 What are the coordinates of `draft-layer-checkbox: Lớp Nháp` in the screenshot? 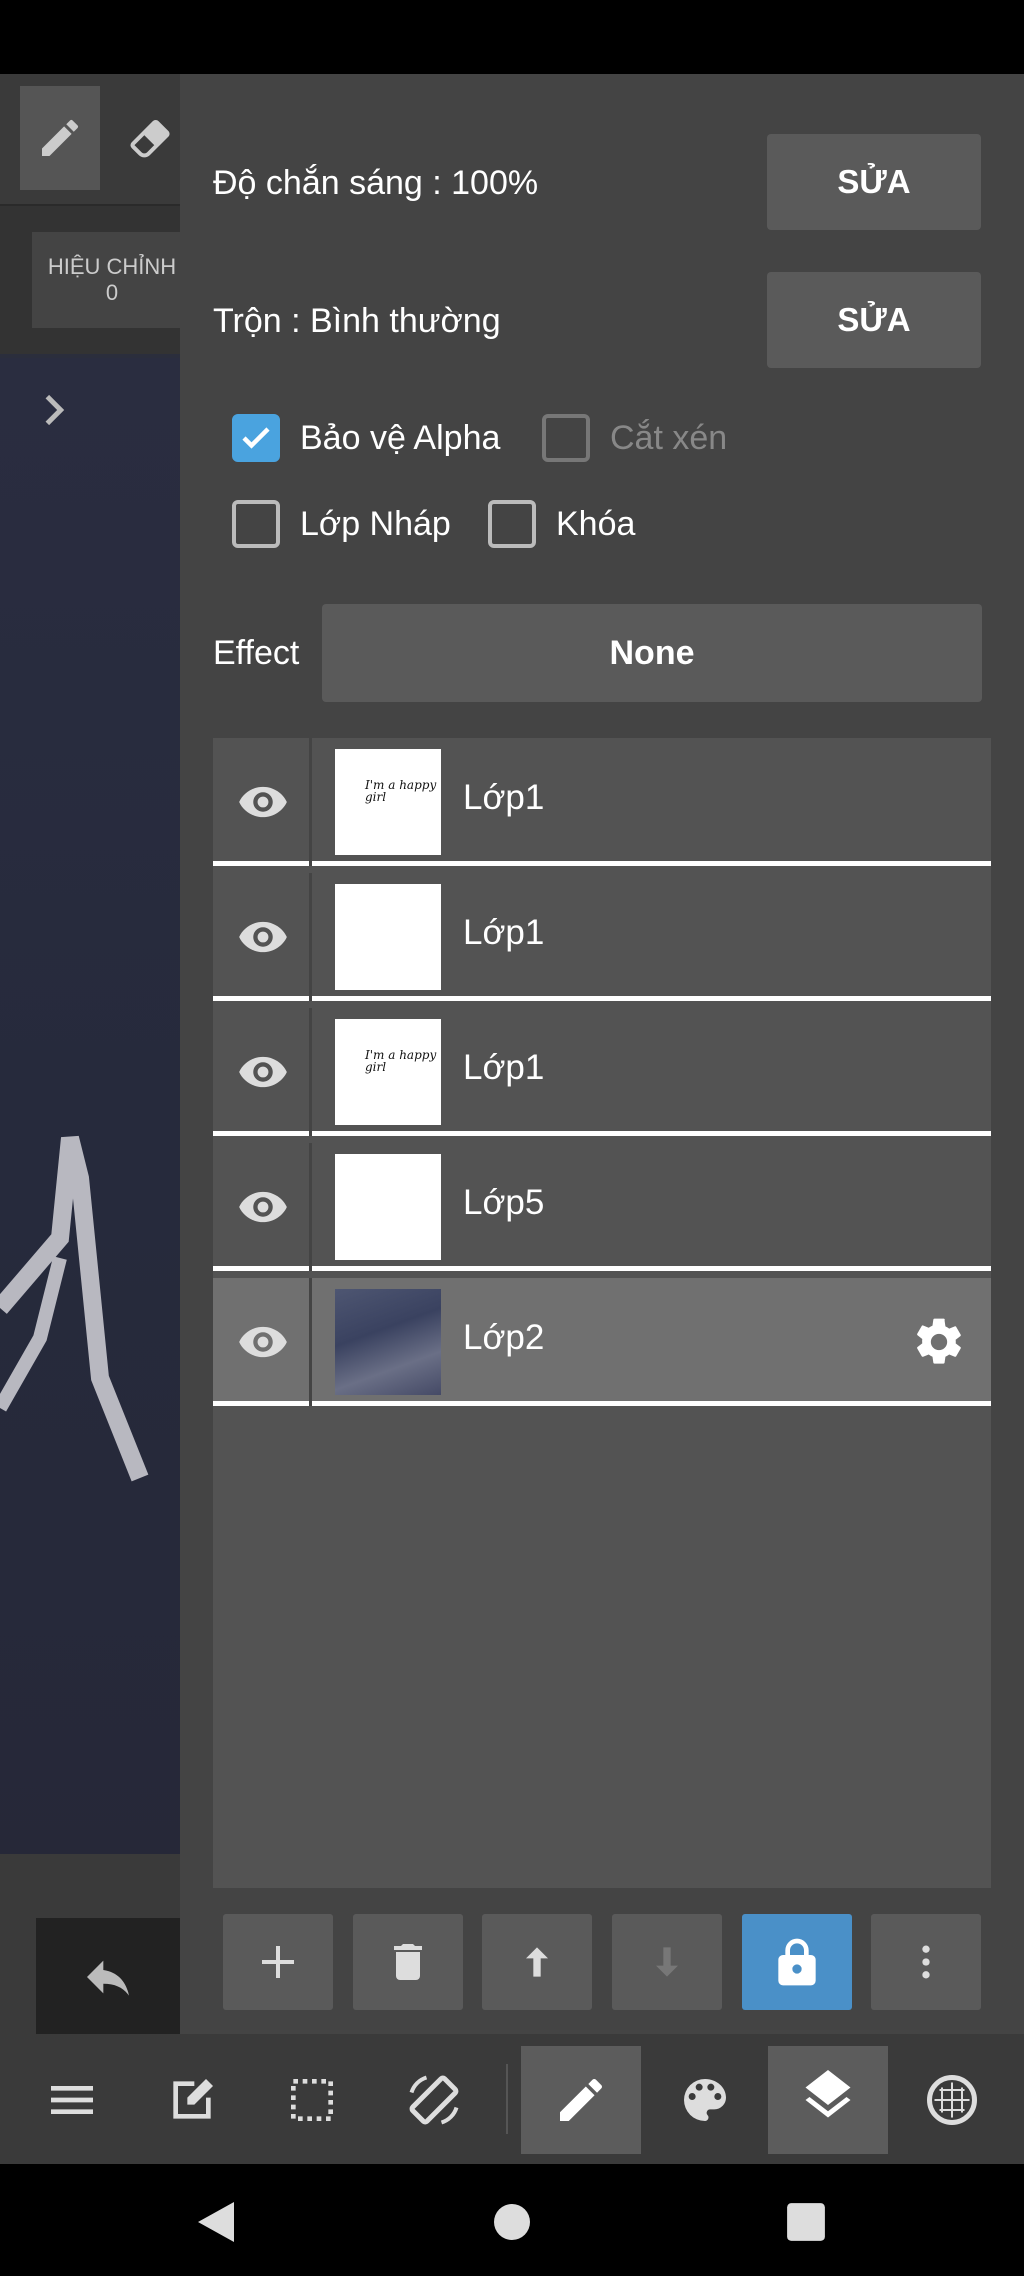 It's located at (341, 524).